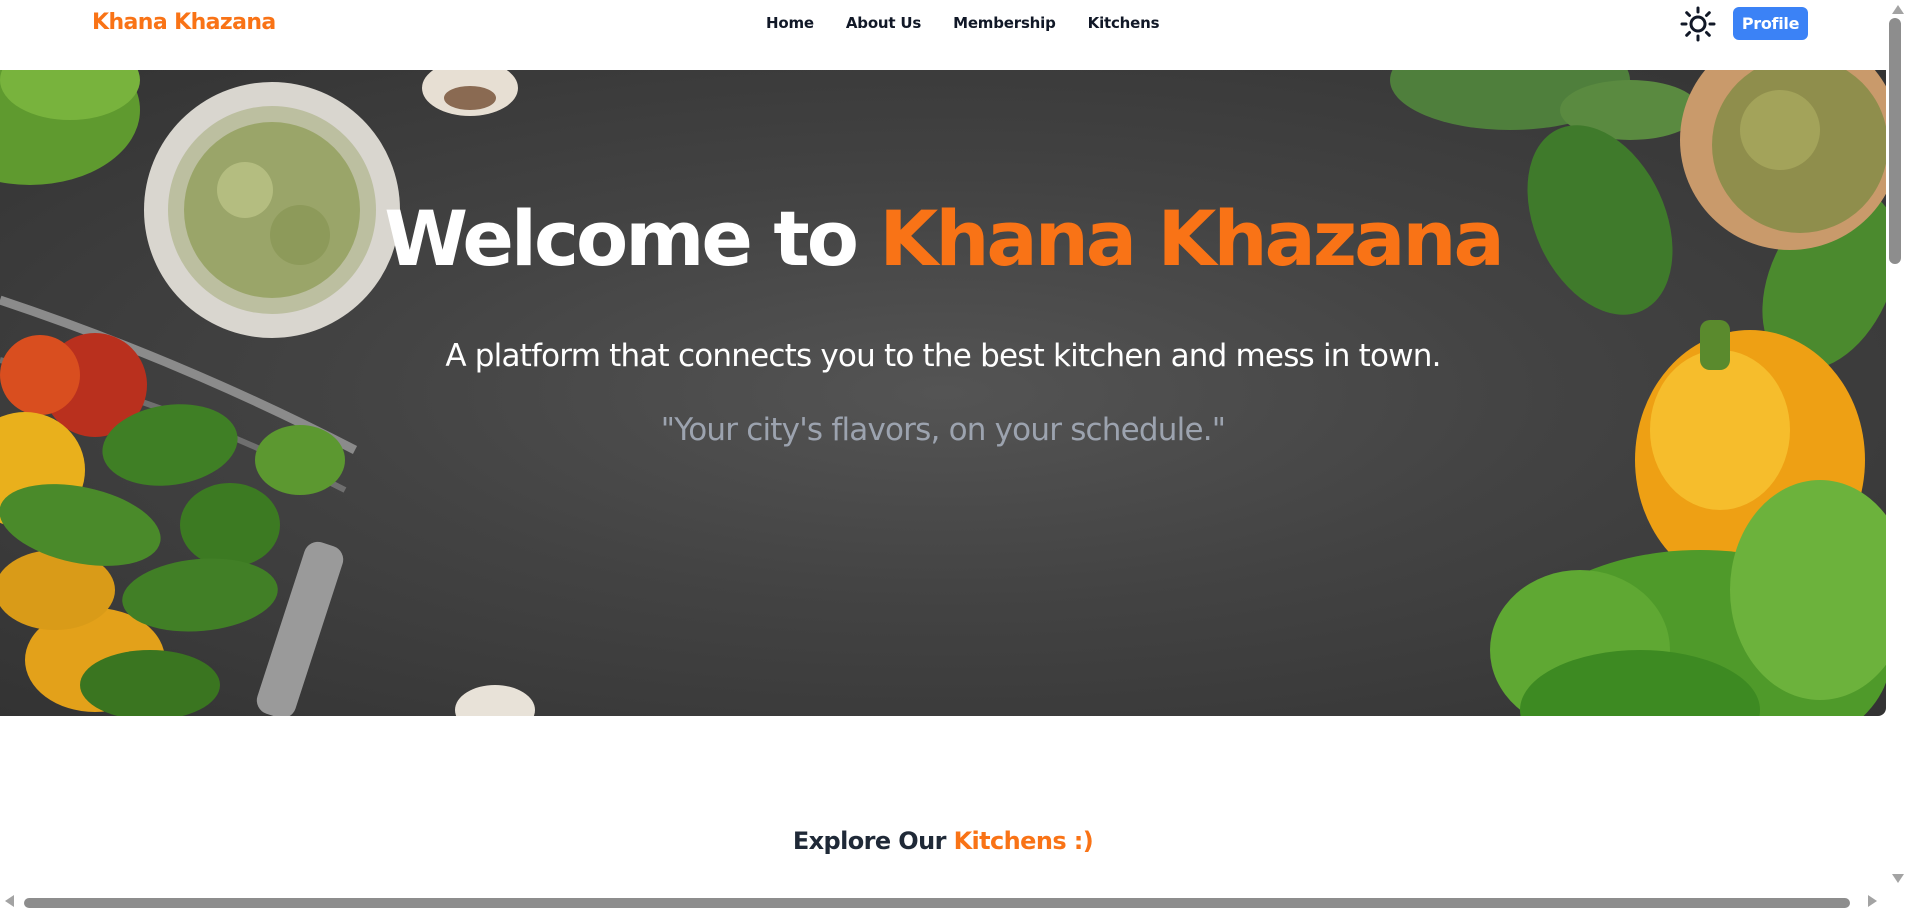 Image resolution: width=1910 pixels, height=911 pixels. I want to click on horizontal-scrollbar, so click(943, 900).